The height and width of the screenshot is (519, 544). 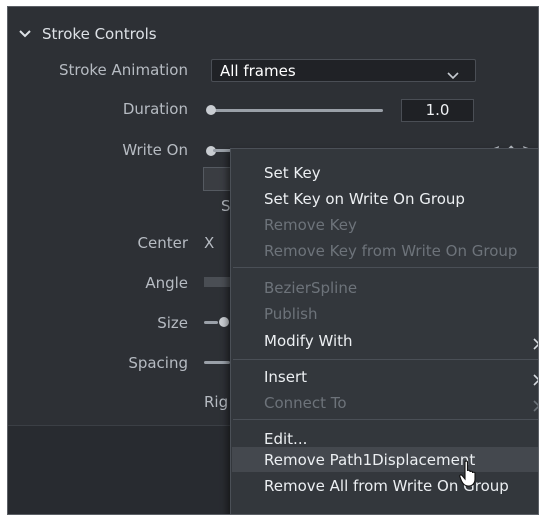 I want to click on menu-item-publish: Publish, so click(x=291, y=314).